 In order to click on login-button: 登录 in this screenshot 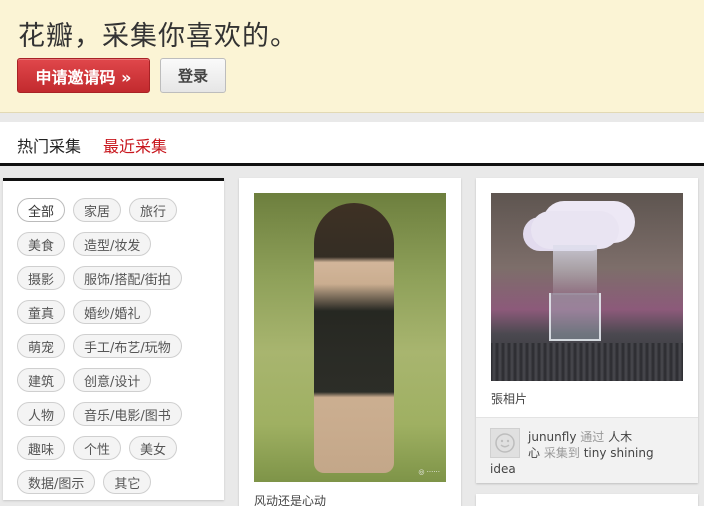, I will do `click(193, 75)`.